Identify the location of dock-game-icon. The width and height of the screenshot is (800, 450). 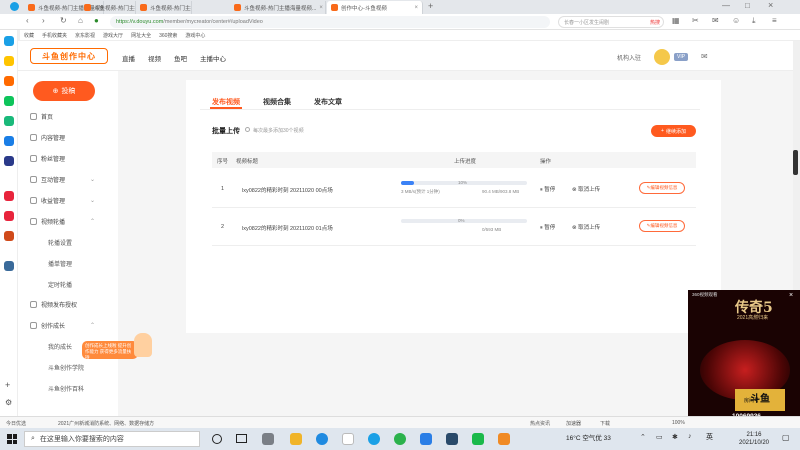
(9, 81).